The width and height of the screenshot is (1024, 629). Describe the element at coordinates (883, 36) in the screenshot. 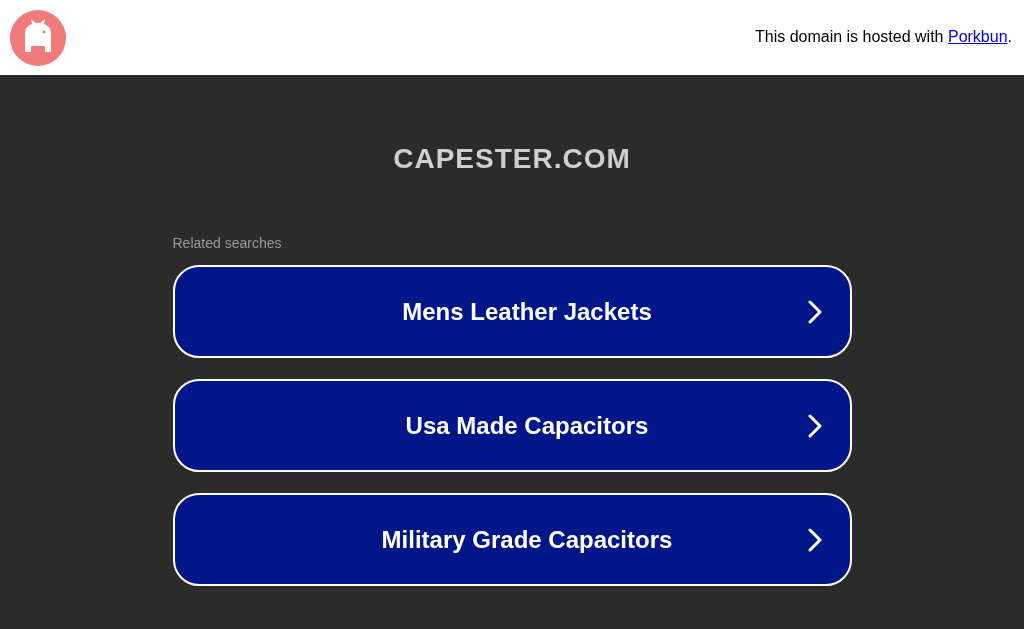

I see `hosting-note: This domain is hosted with Porkbun.` at that location.